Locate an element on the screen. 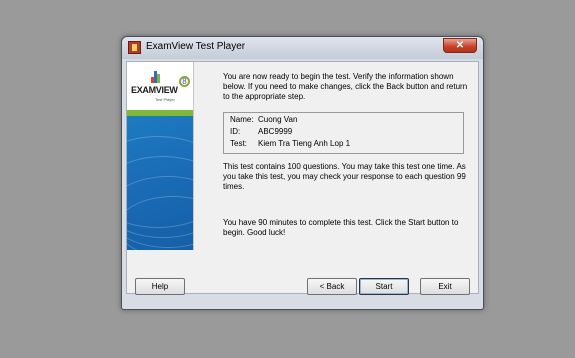 Image resolution: width=575 pixels, height=358 pixels. app-icon is located at coordinates (134, 47).